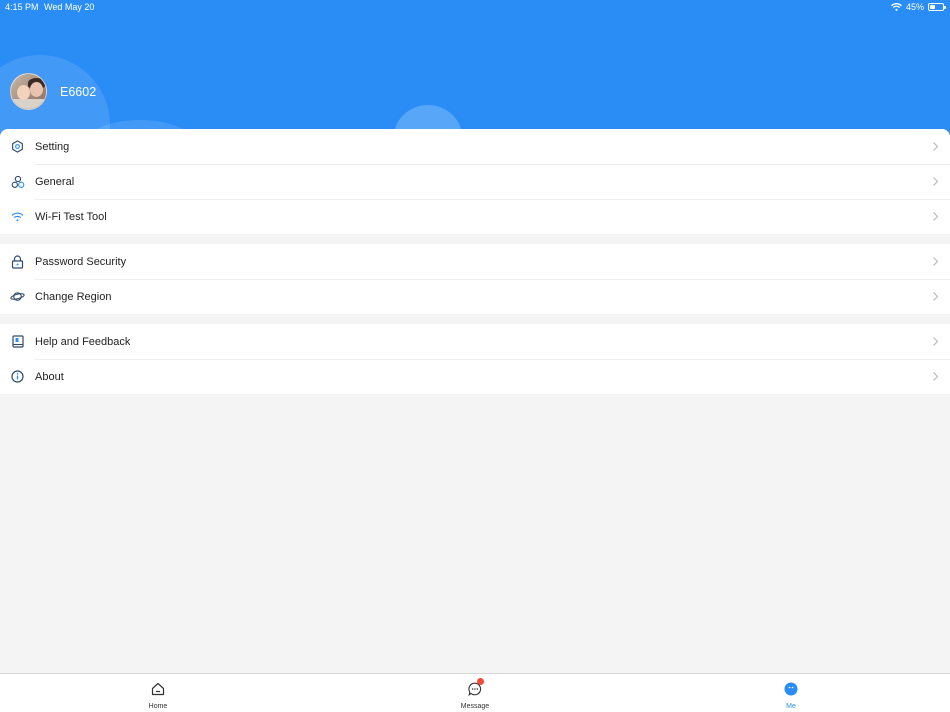 The width and height of the screenshot is (950, 712). I want to click on menu-item-setting: Setting, so click(475, 146).